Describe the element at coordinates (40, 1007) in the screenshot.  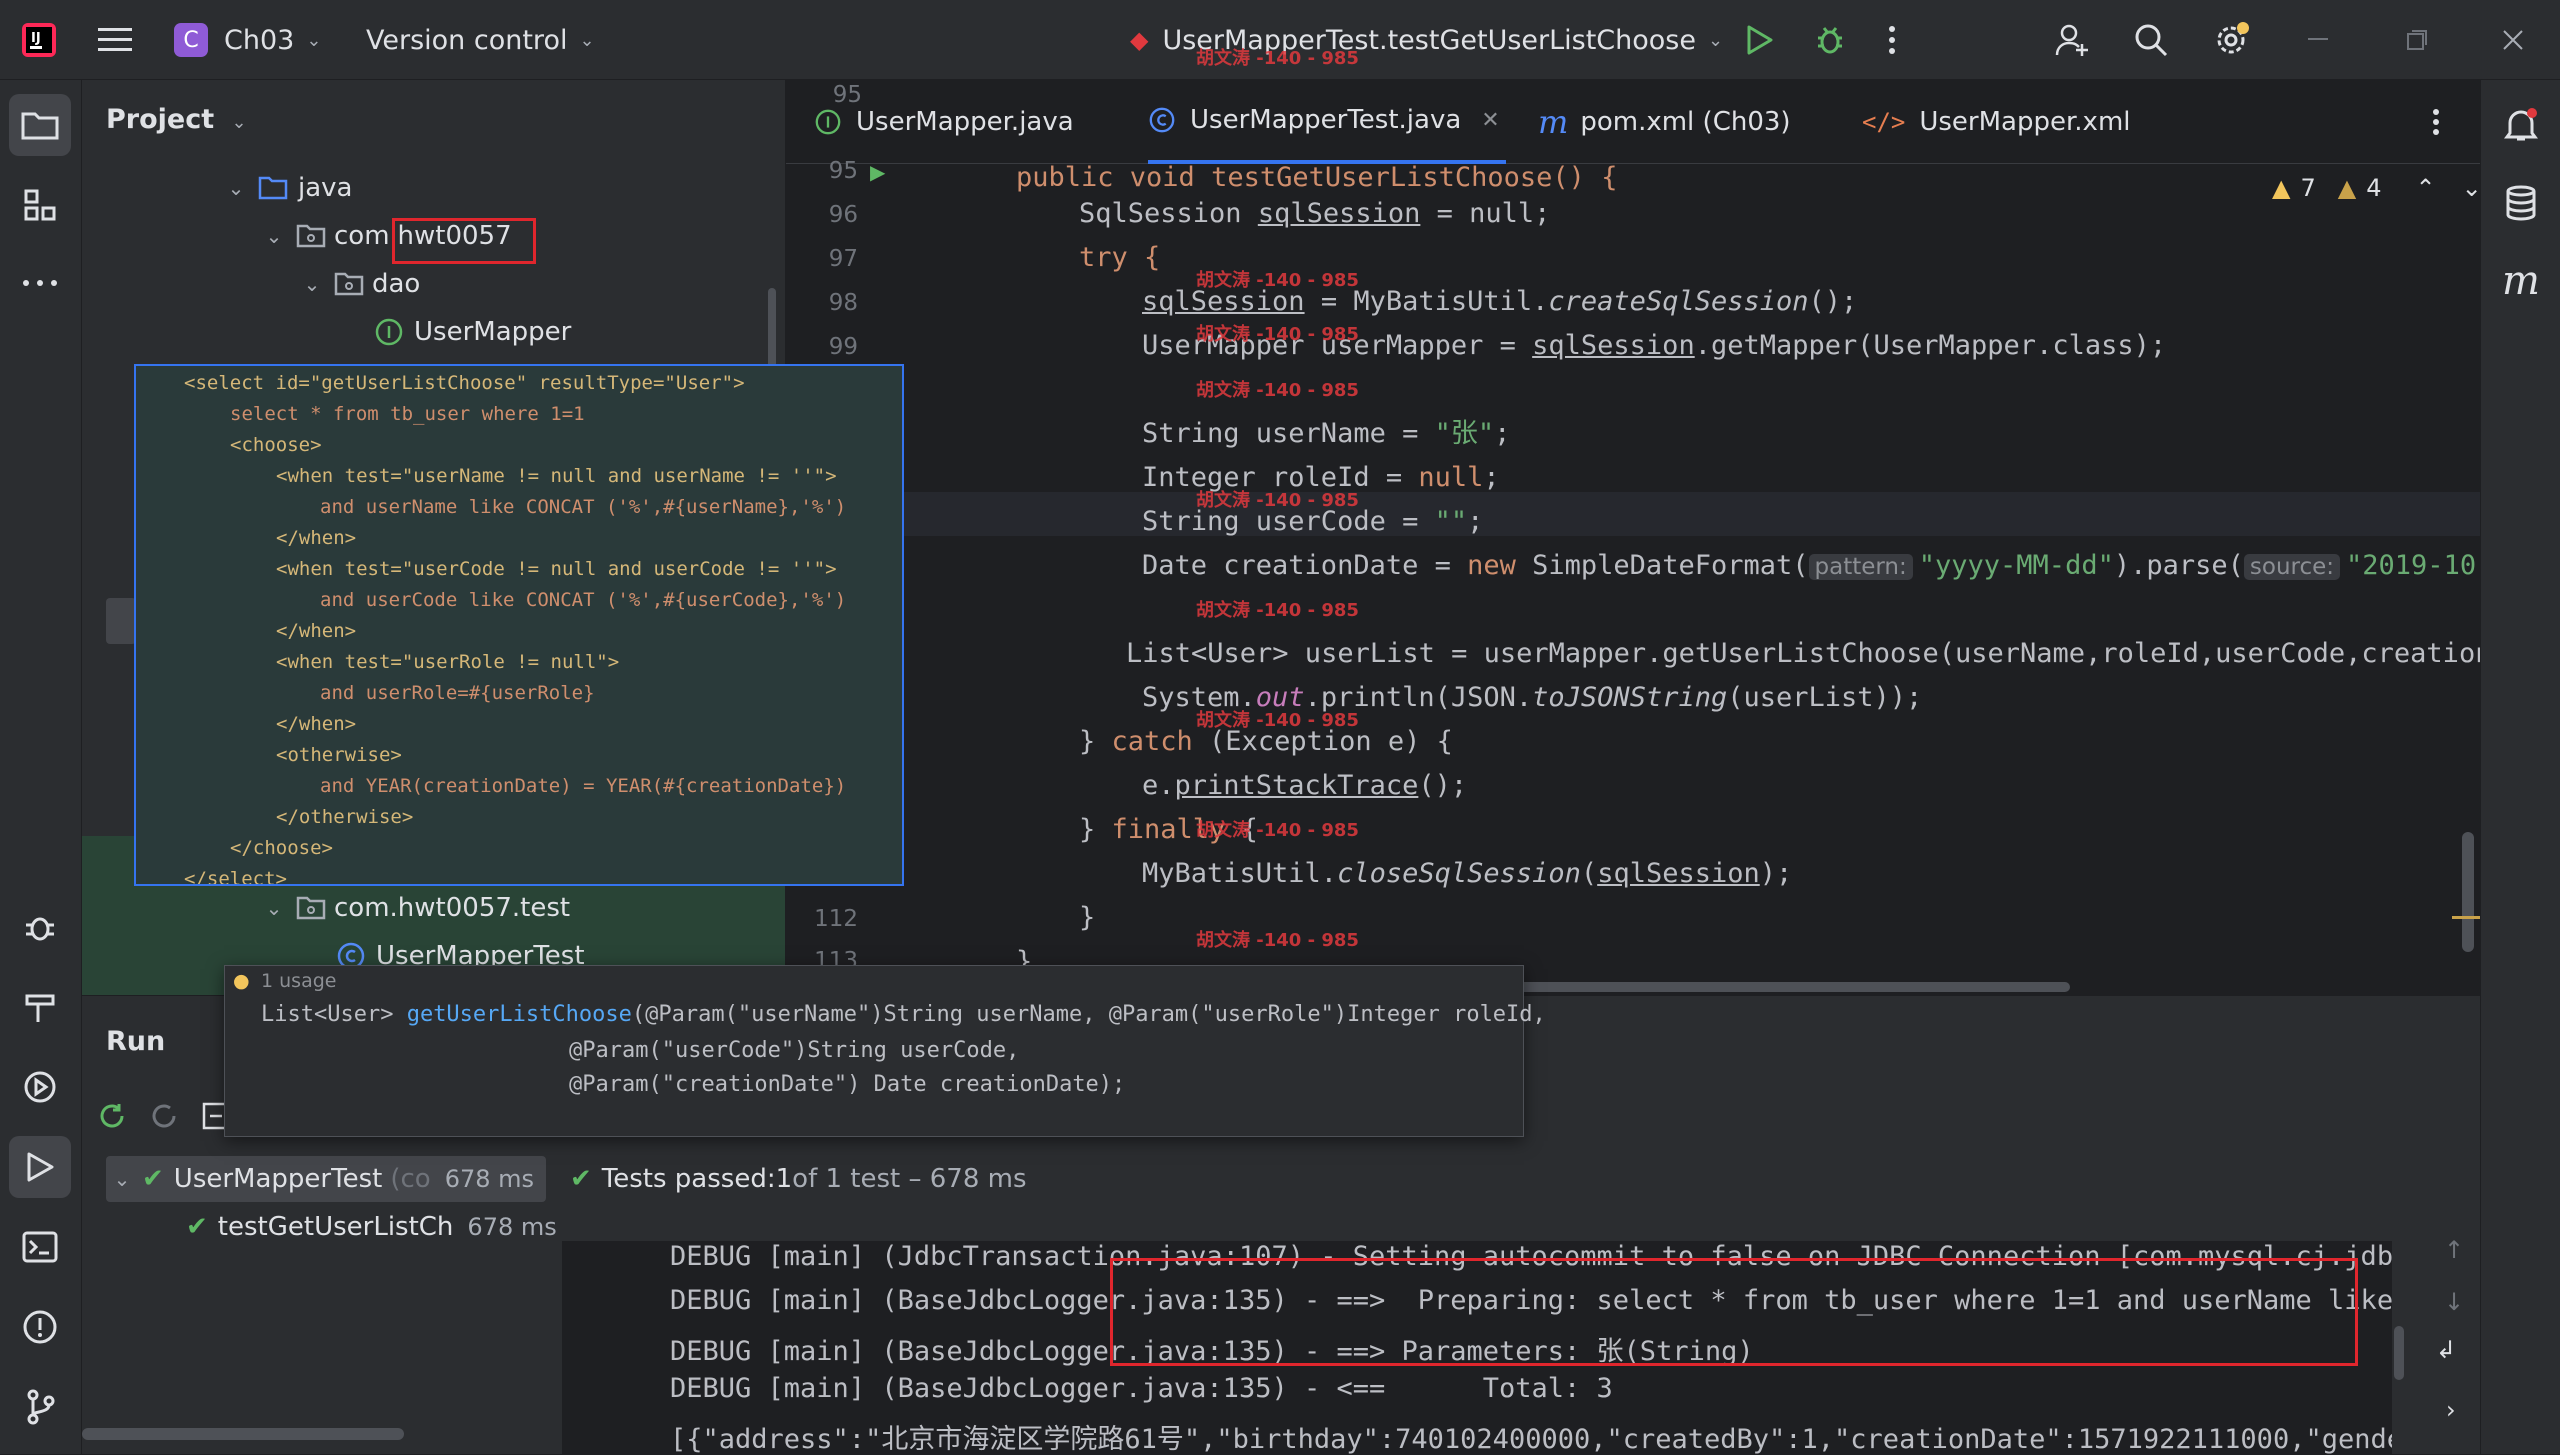
I see `build-tool-button` at that location.